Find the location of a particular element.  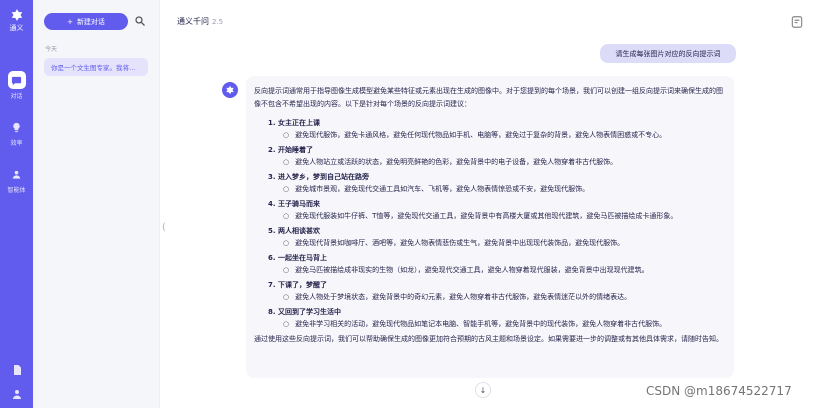

scene-title: 7. 下课了，梦醒了 is located at coordinates (297, 285).